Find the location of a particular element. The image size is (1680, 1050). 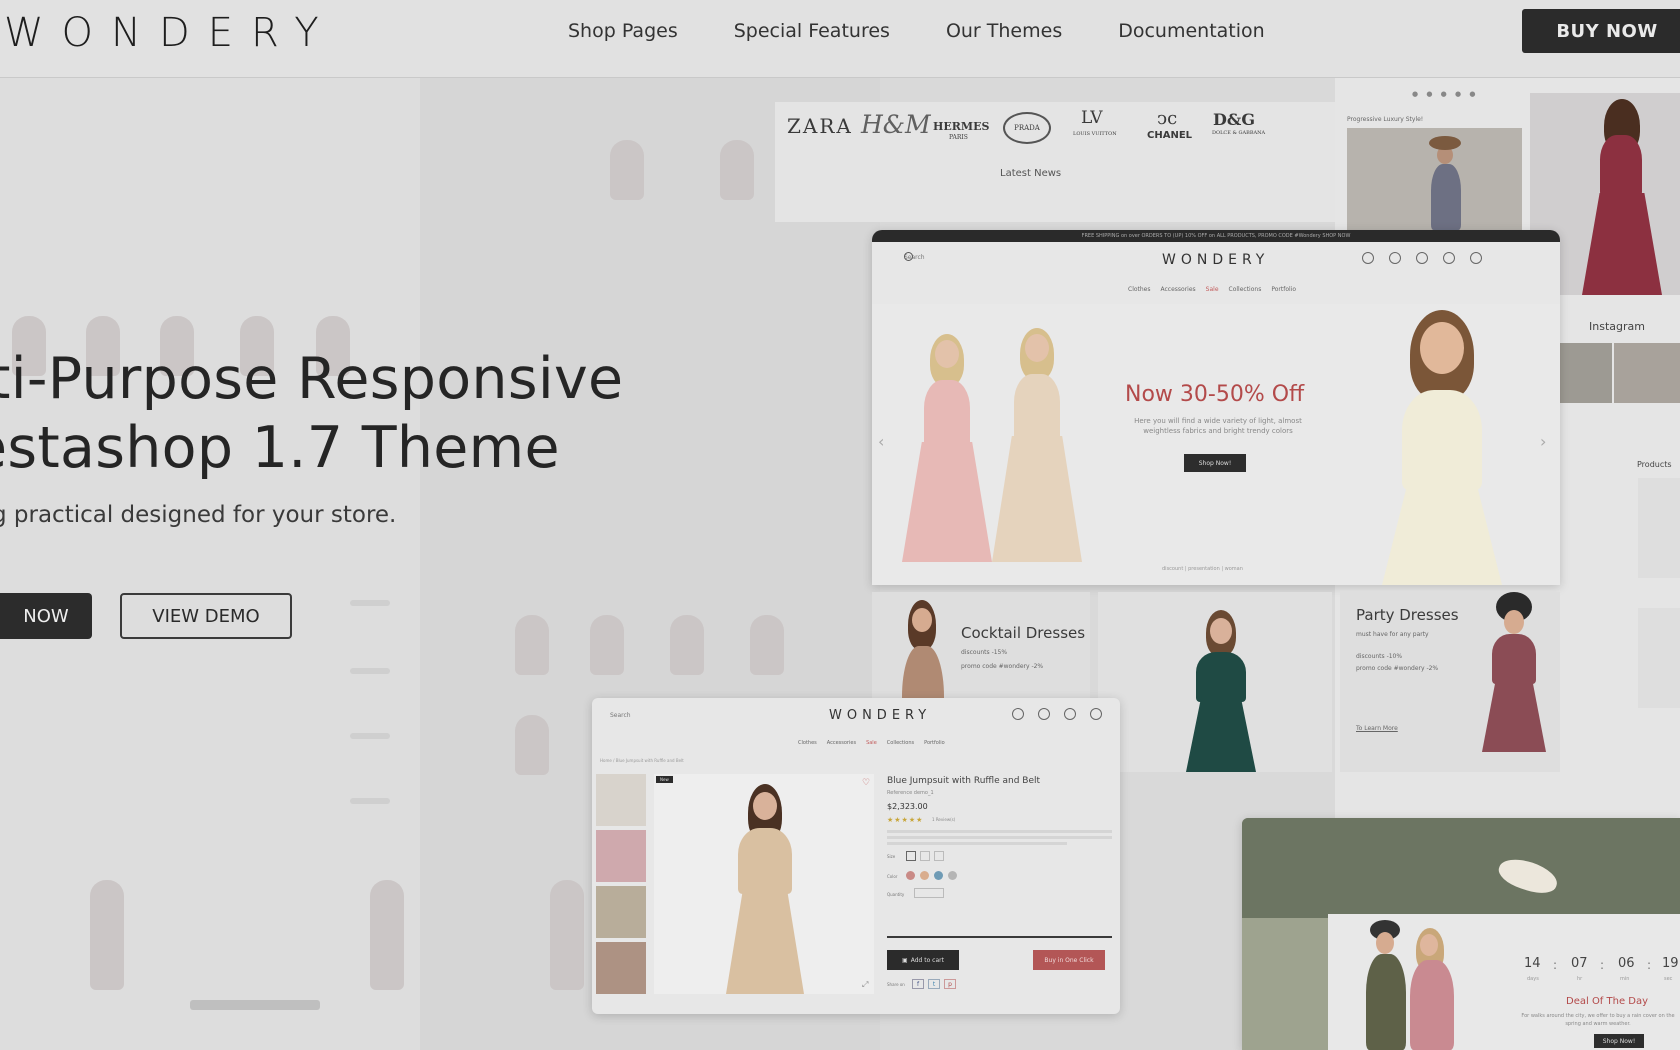

view-demo-button: VIEW DEMO is located at coordinates (206, 616).